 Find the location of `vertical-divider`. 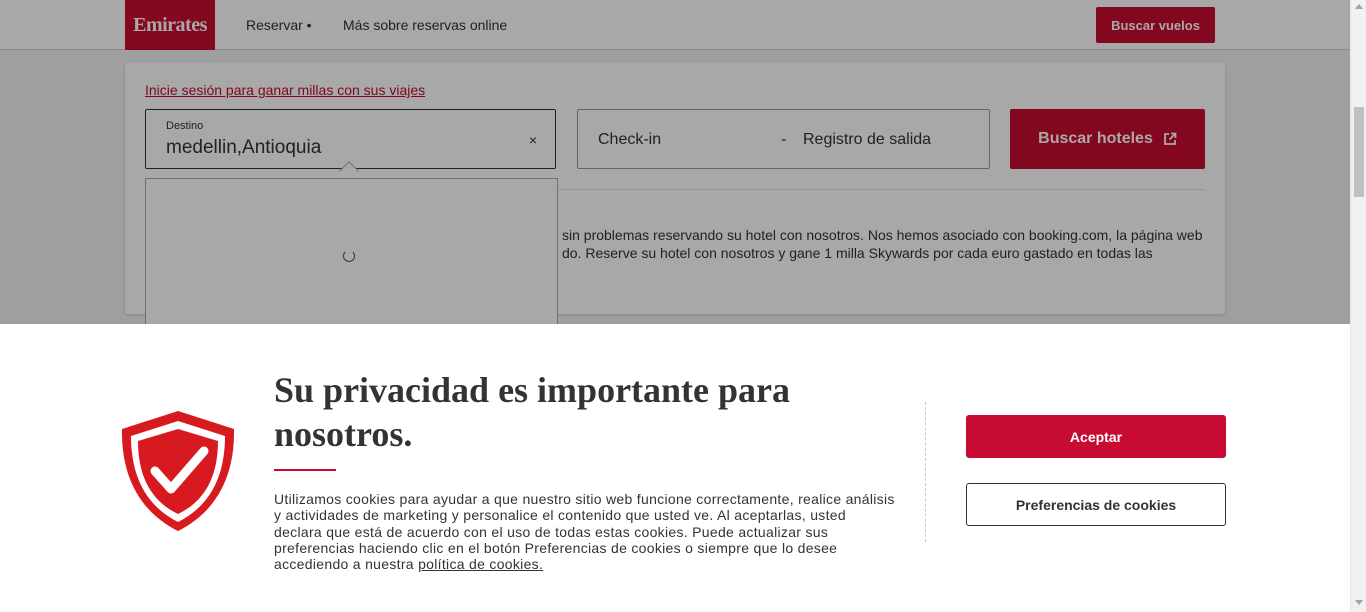

vertical-divider is located at coordinates (925, 472).